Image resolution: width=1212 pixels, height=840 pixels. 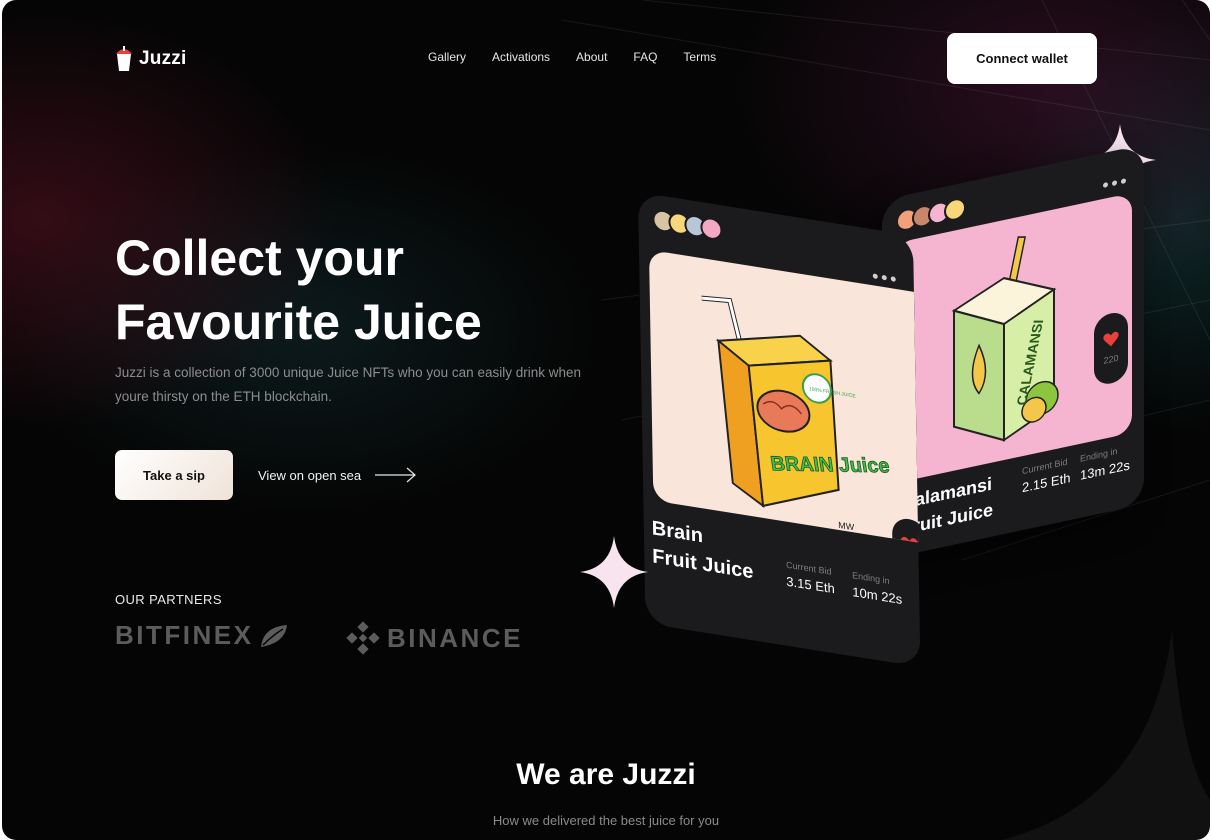 I want to click on brand-logo: Juzzi, so click(x=150, y=59).